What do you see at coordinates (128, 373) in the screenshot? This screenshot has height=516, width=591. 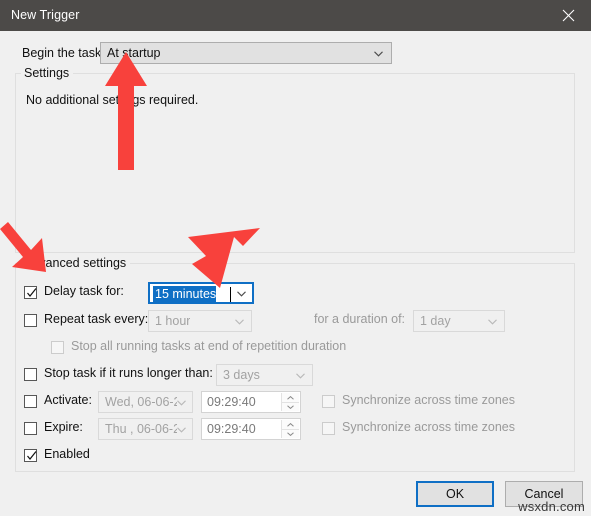 I see `stop-longer-label: Stop task if it runs longer than:` at bounding box center [128, 373].